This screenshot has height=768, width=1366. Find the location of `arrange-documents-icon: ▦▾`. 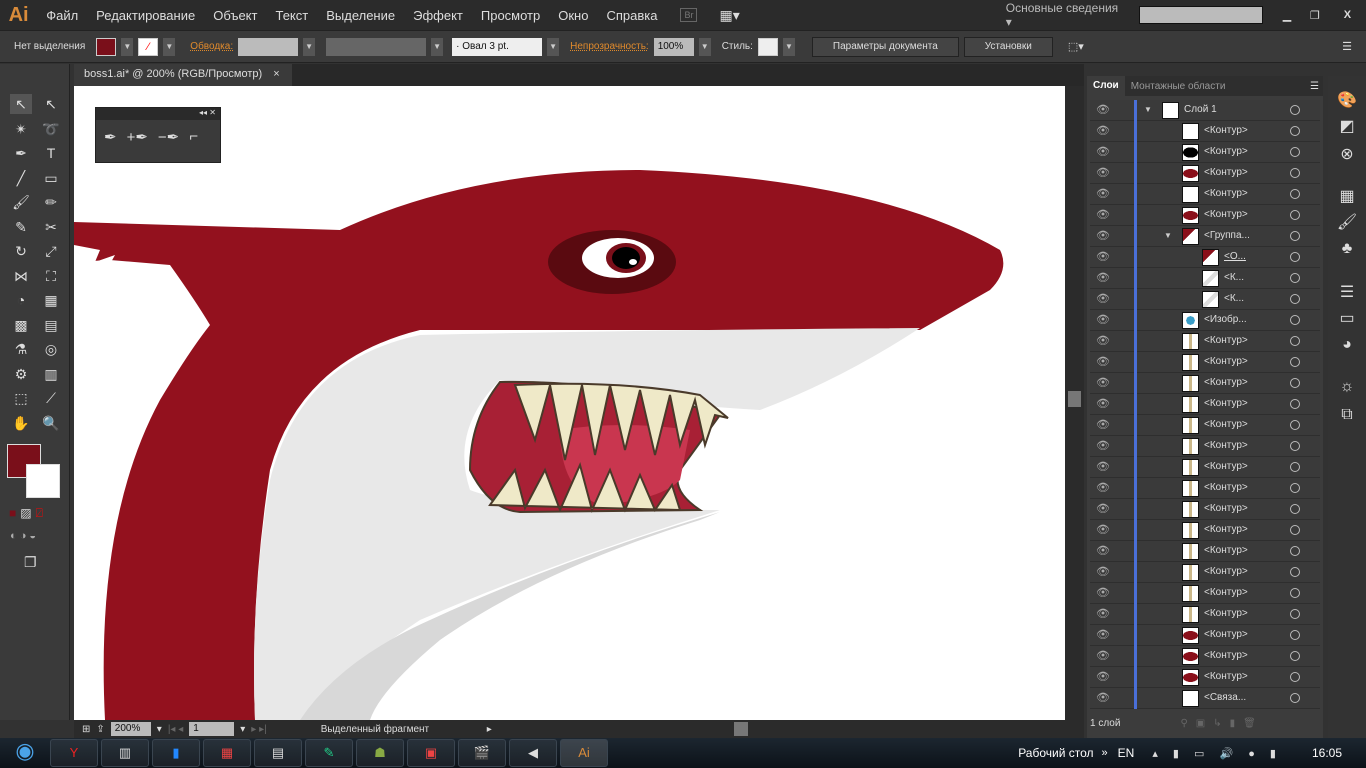

arrange-documents-icon: ▦▾ is located at coordinates (729, 15).